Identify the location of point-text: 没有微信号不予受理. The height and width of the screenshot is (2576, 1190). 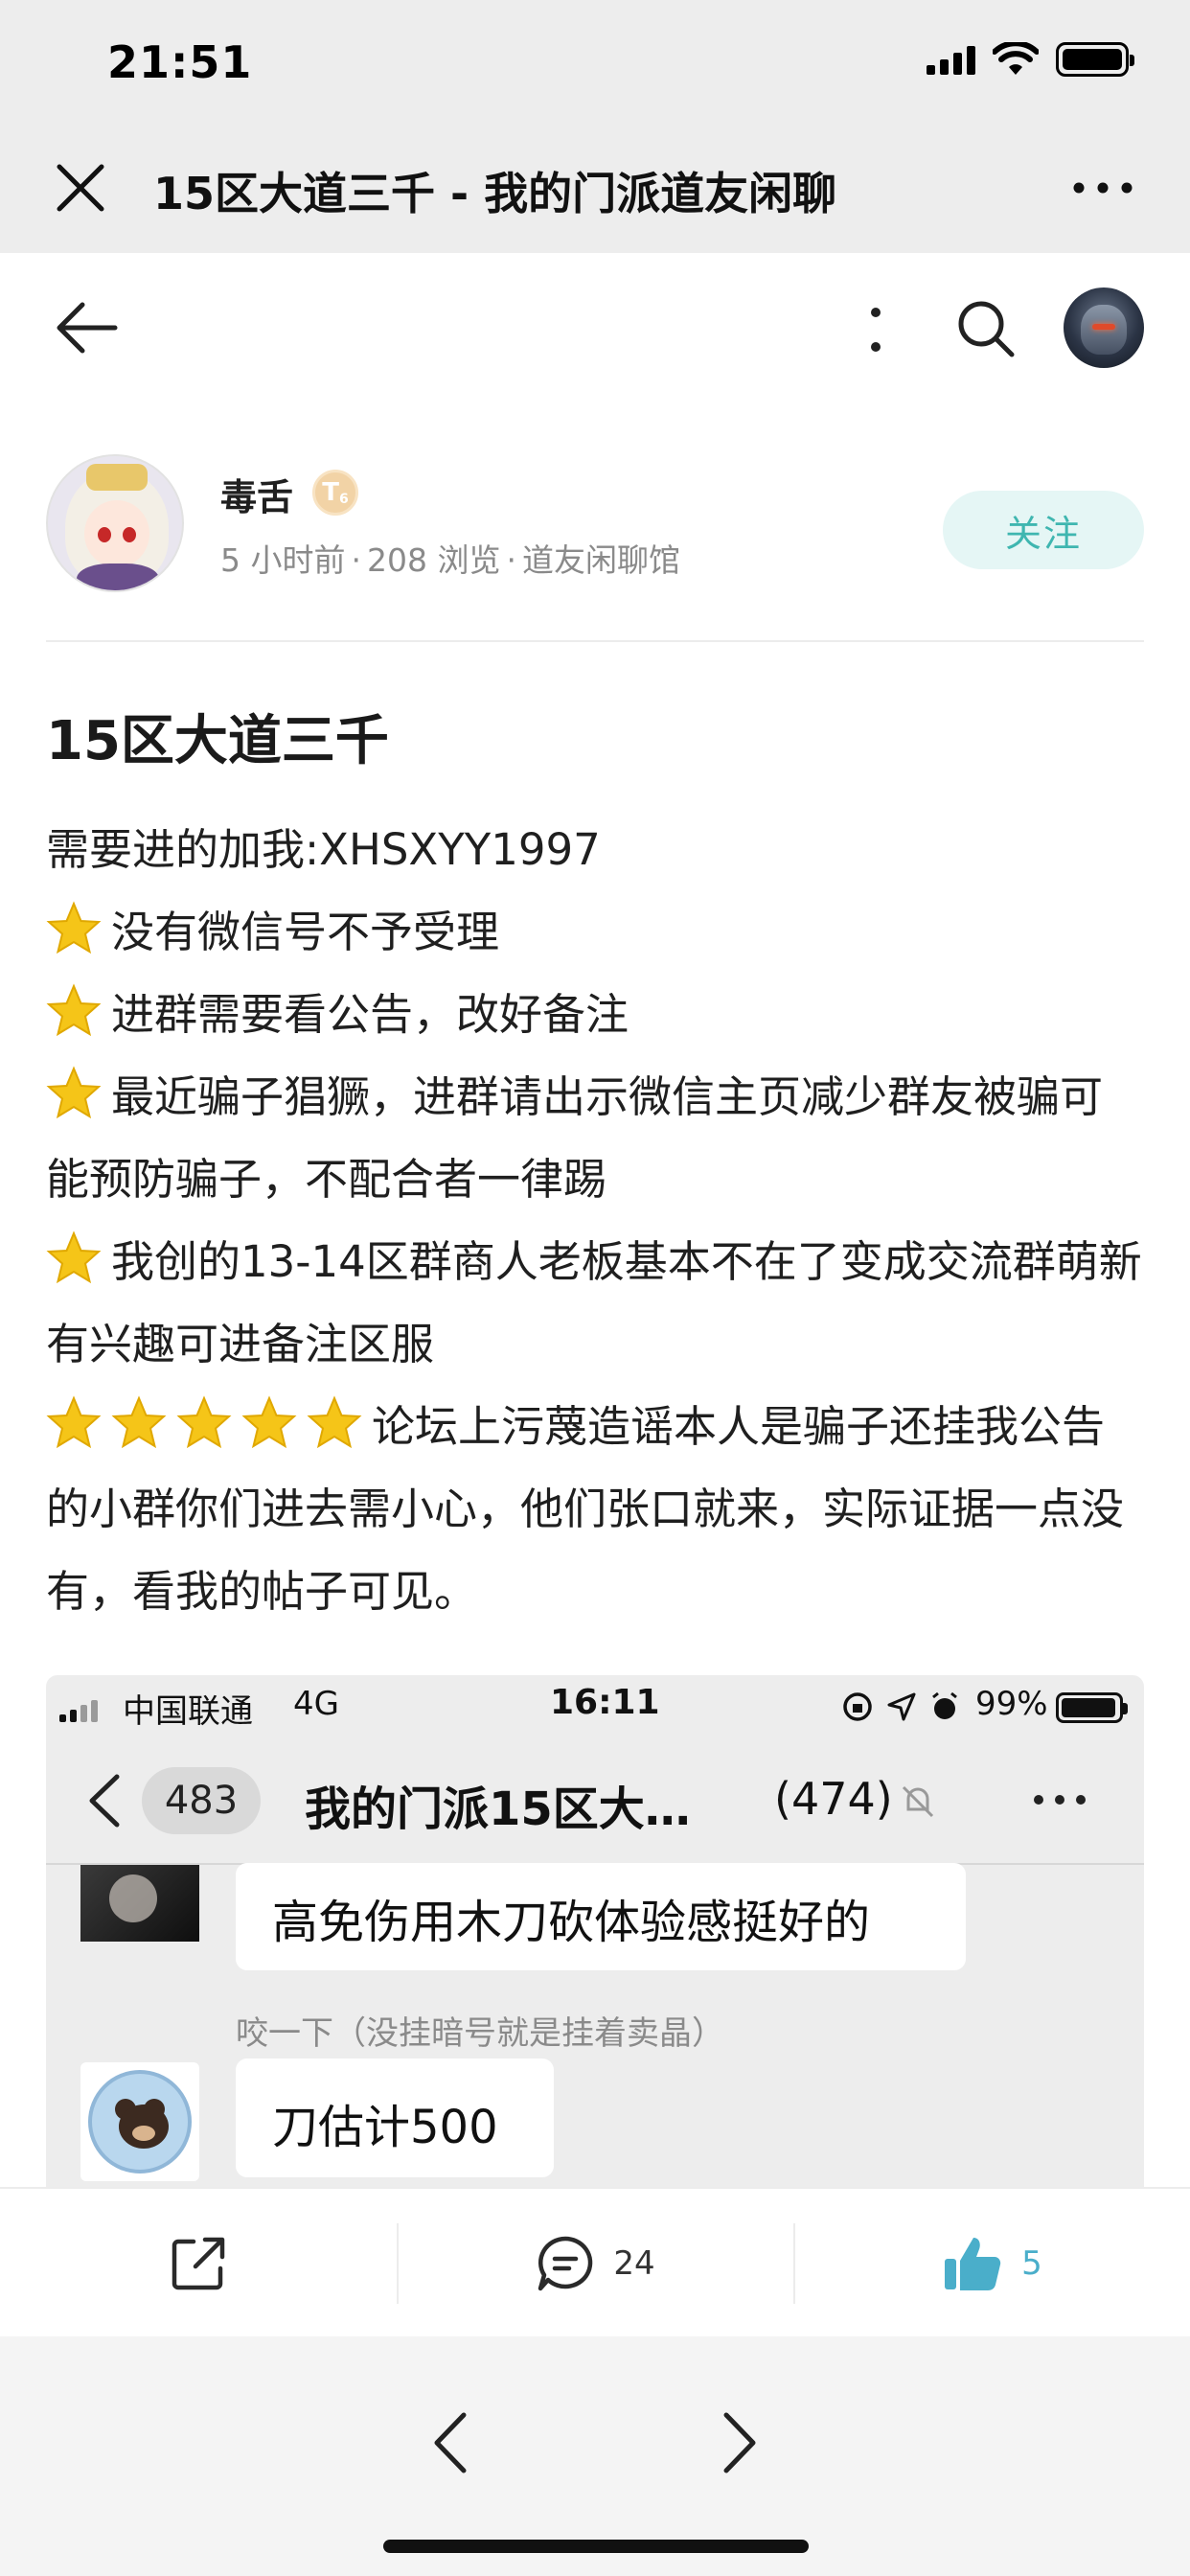
(305, 932).